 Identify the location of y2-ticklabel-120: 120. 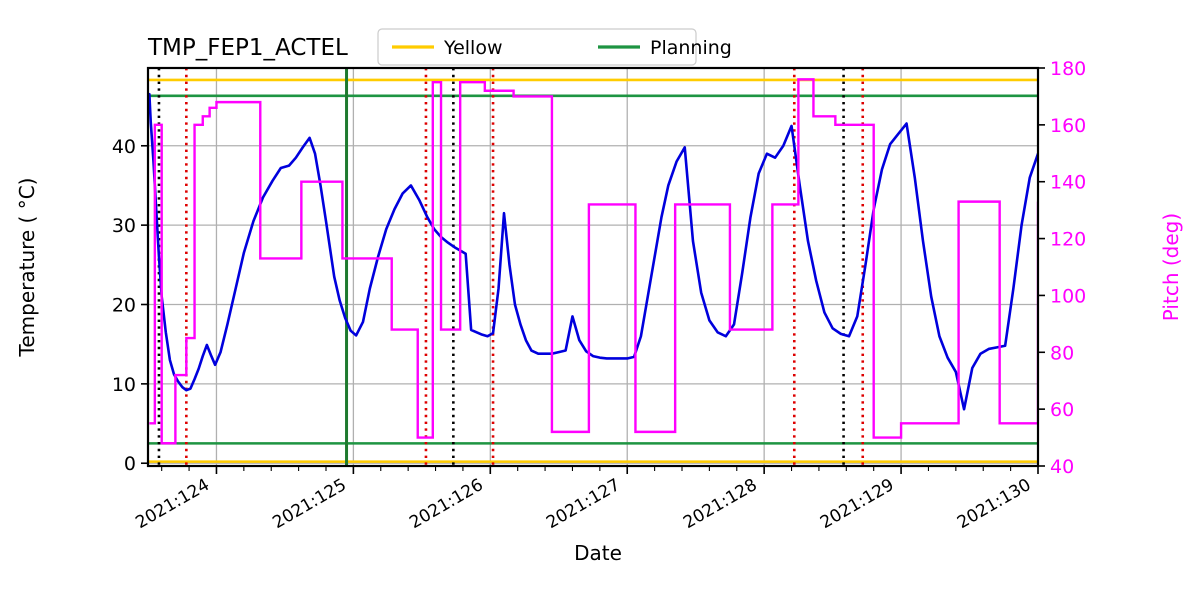
(1068, 240).